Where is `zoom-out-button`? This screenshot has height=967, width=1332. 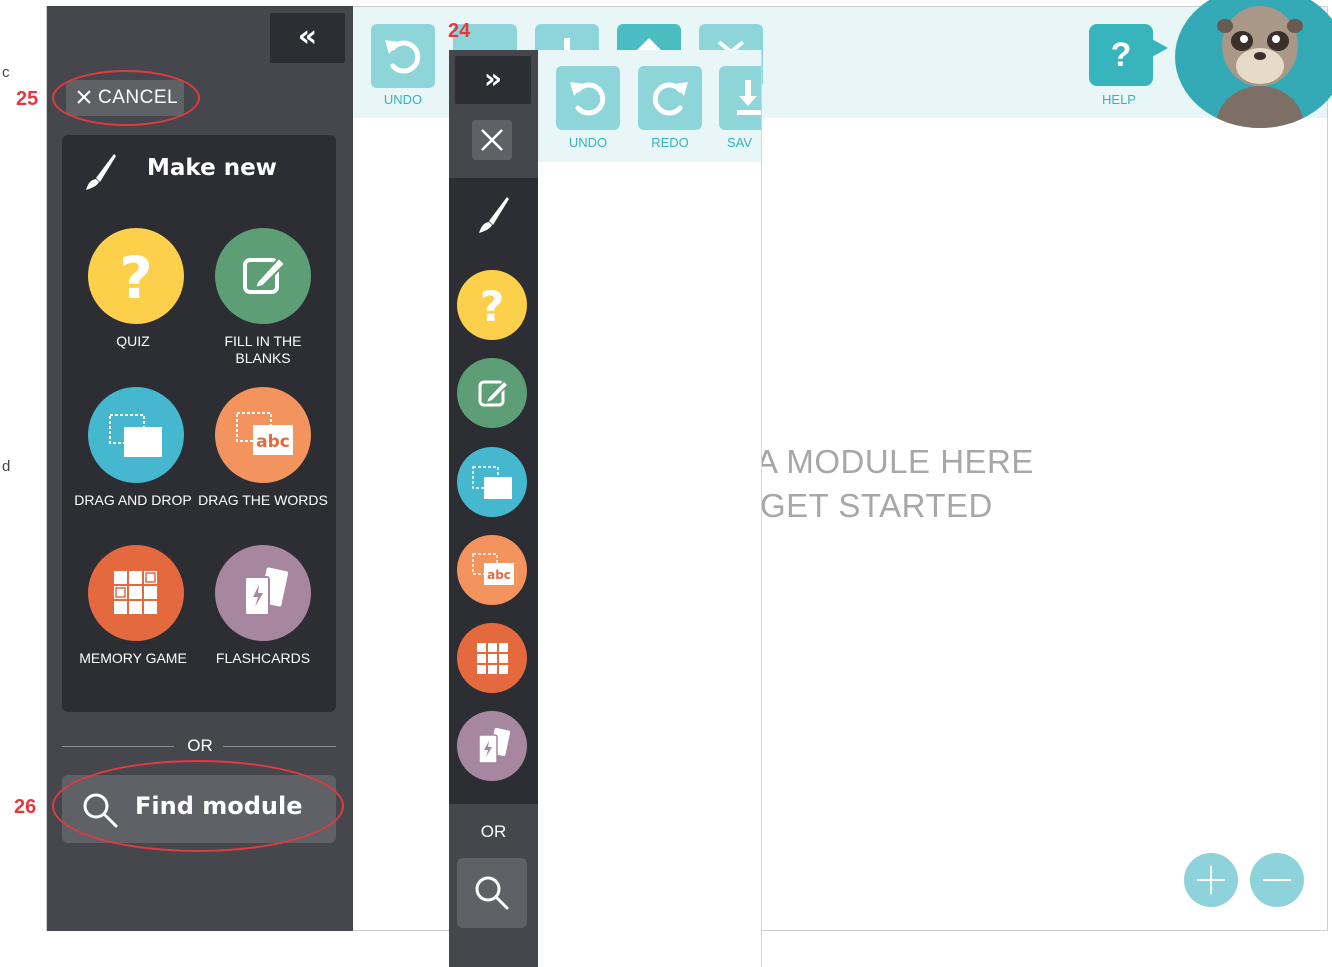
zoom-out-button is located at coordinates (1277, 880).